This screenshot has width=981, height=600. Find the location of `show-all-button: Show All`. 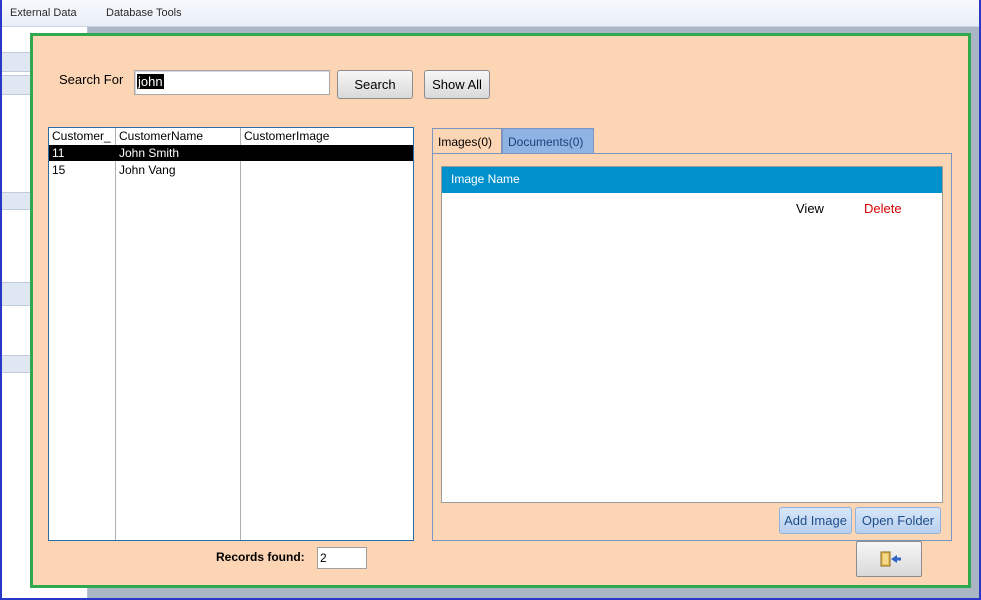

show-all-button: Show All is located at coordinates (457, 84).